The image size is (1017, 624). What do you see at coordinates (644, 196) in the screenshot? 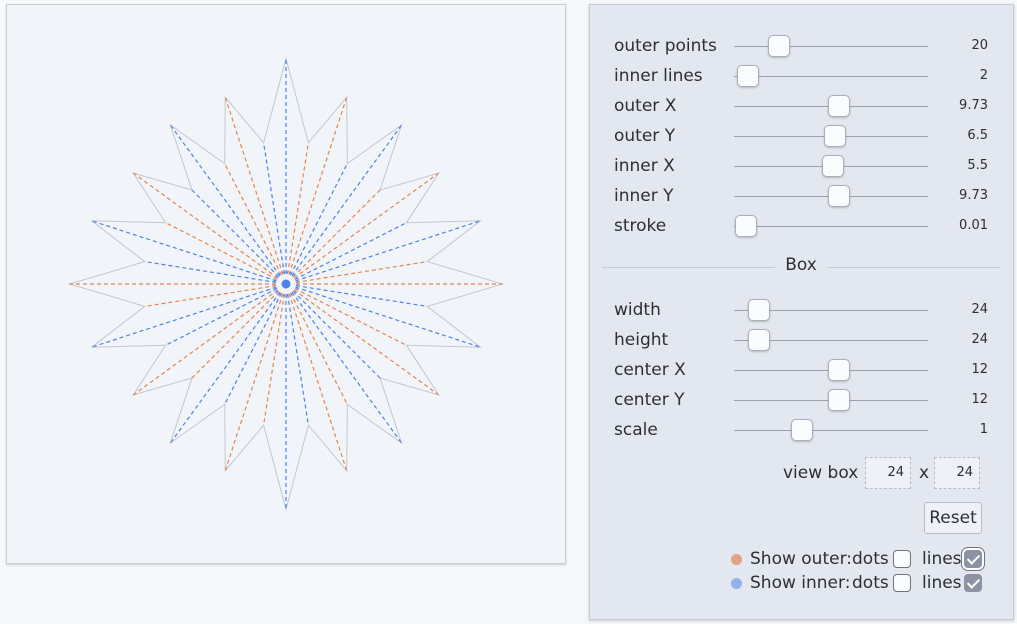
I see `inner-y-label: inner Y` at bounding box center [644, 196].